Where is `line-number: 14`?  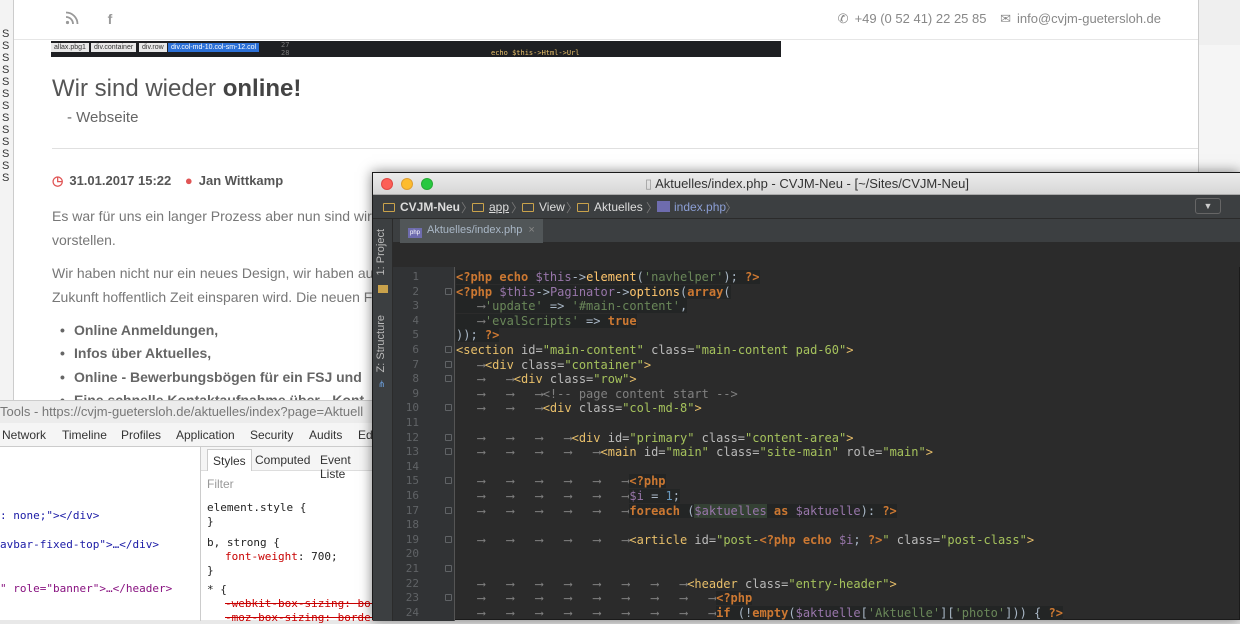 line-number: 14 is located at coordinates (412, 466).